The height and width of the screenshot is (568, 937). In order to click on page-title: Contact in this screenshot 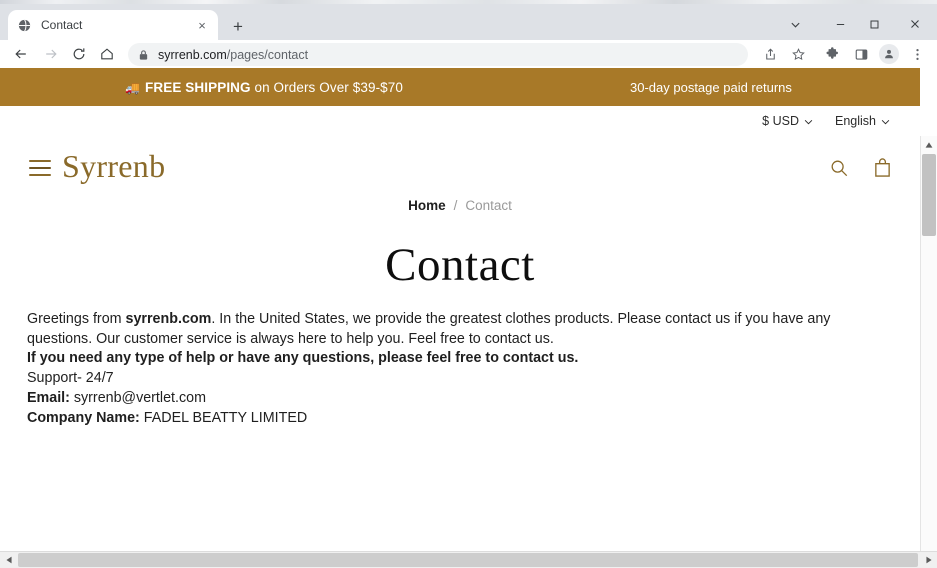, I will do `click(460, 265)`.